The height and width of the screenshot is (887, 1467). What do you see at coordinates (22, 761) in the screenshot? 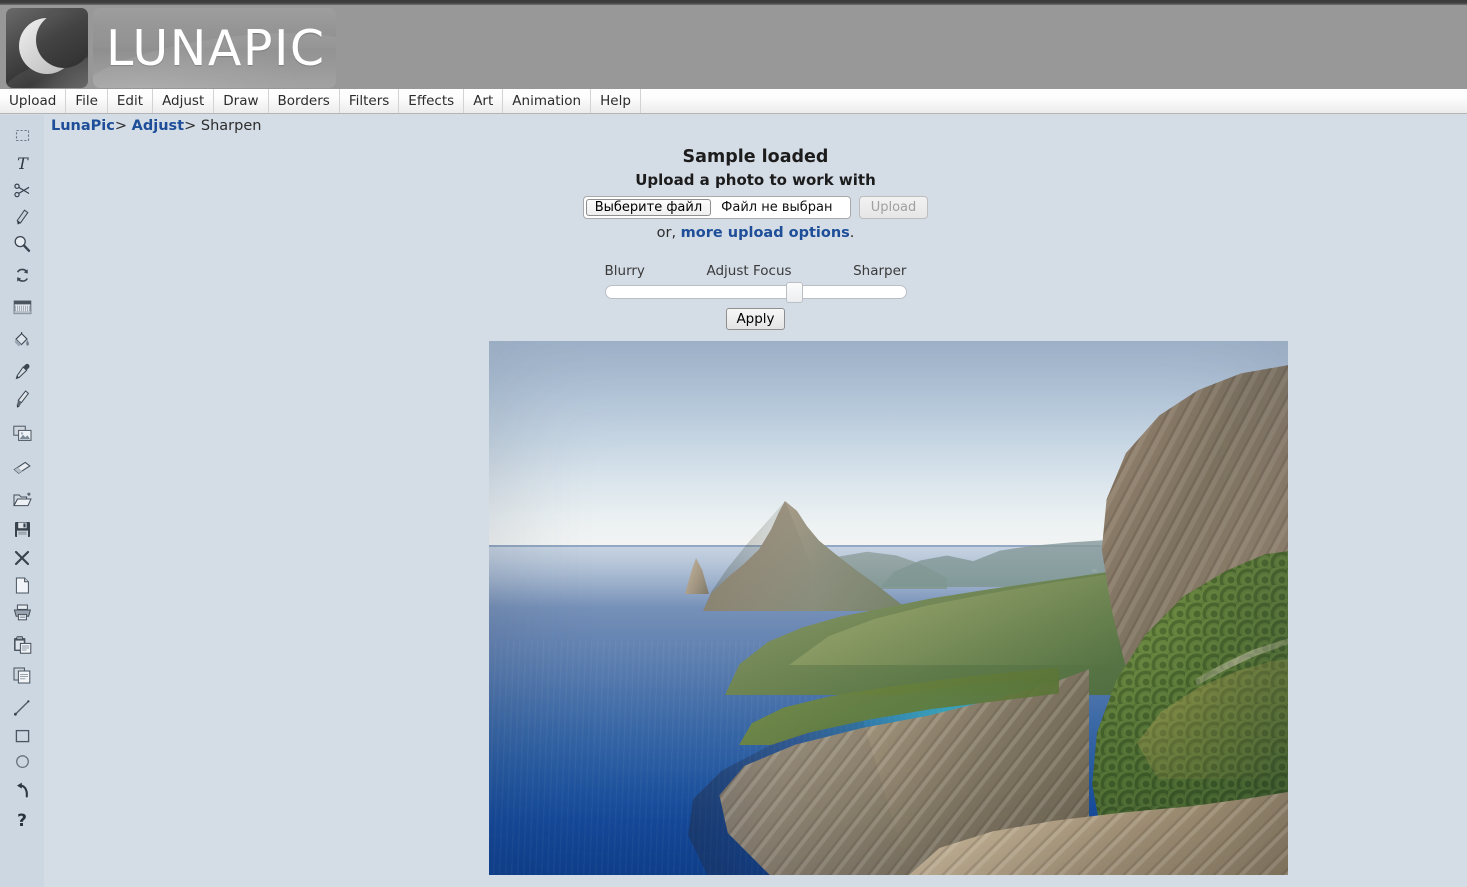
I see `ellipse-tool-icon` at bounding box center [22, 761].